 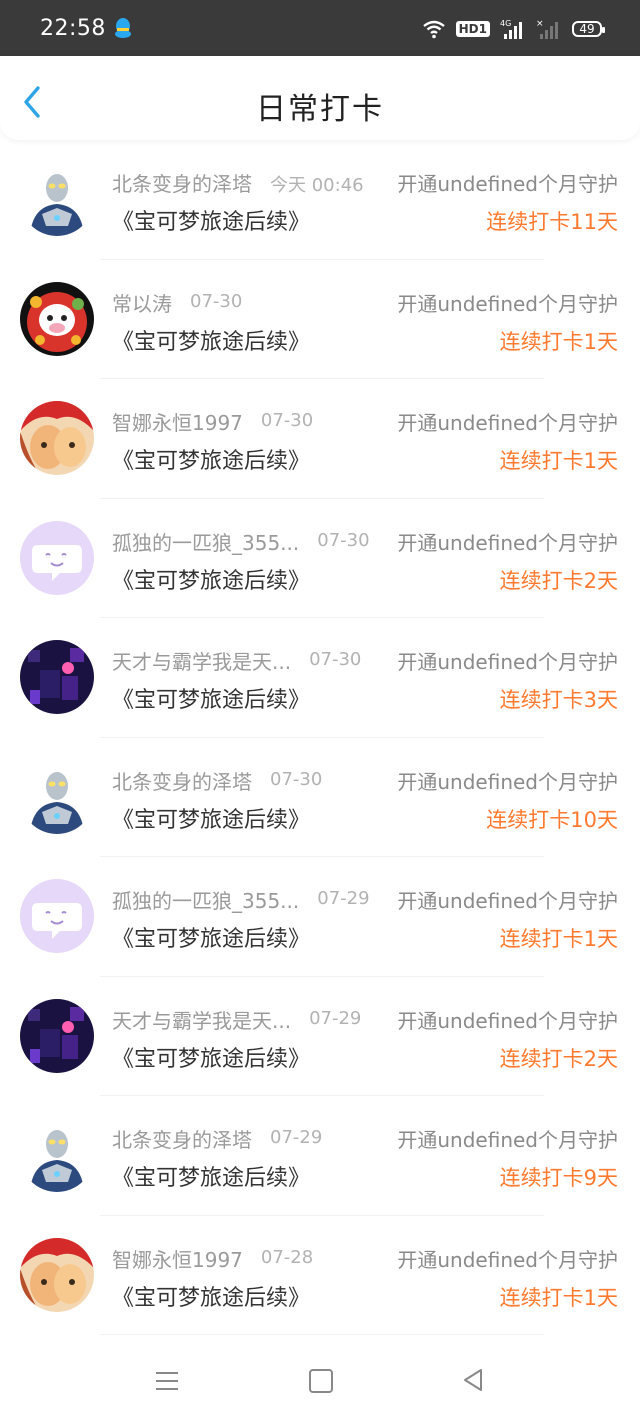 What do you see at coordinates (320, 28) in the screenshot?
I see `status-bar: 22:58 HD1 4G × 49` at bounding box center [320, 28].